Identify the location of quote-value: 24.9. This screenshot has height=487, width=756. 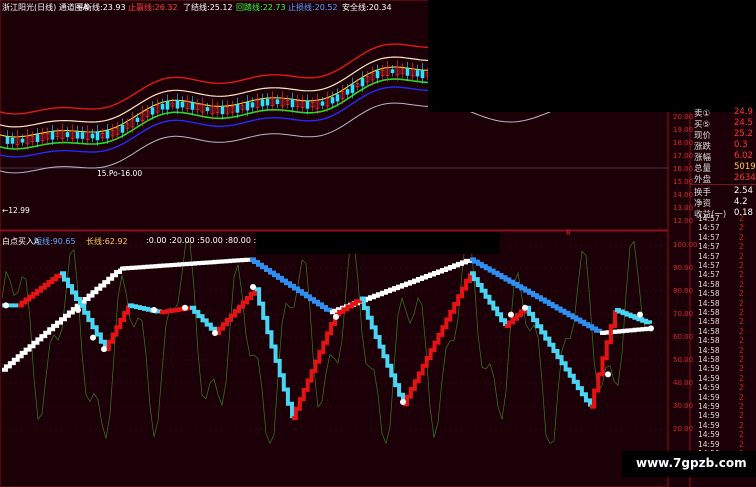
(743, 112).